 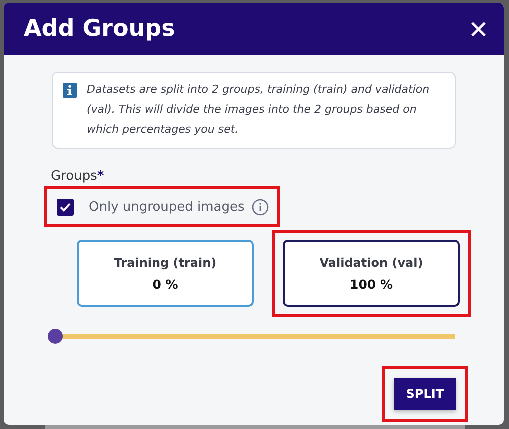 What do you see at coordinates (478, 29) in the screenshot?
I see `close-button: ×` at bounding box center [478, 29].